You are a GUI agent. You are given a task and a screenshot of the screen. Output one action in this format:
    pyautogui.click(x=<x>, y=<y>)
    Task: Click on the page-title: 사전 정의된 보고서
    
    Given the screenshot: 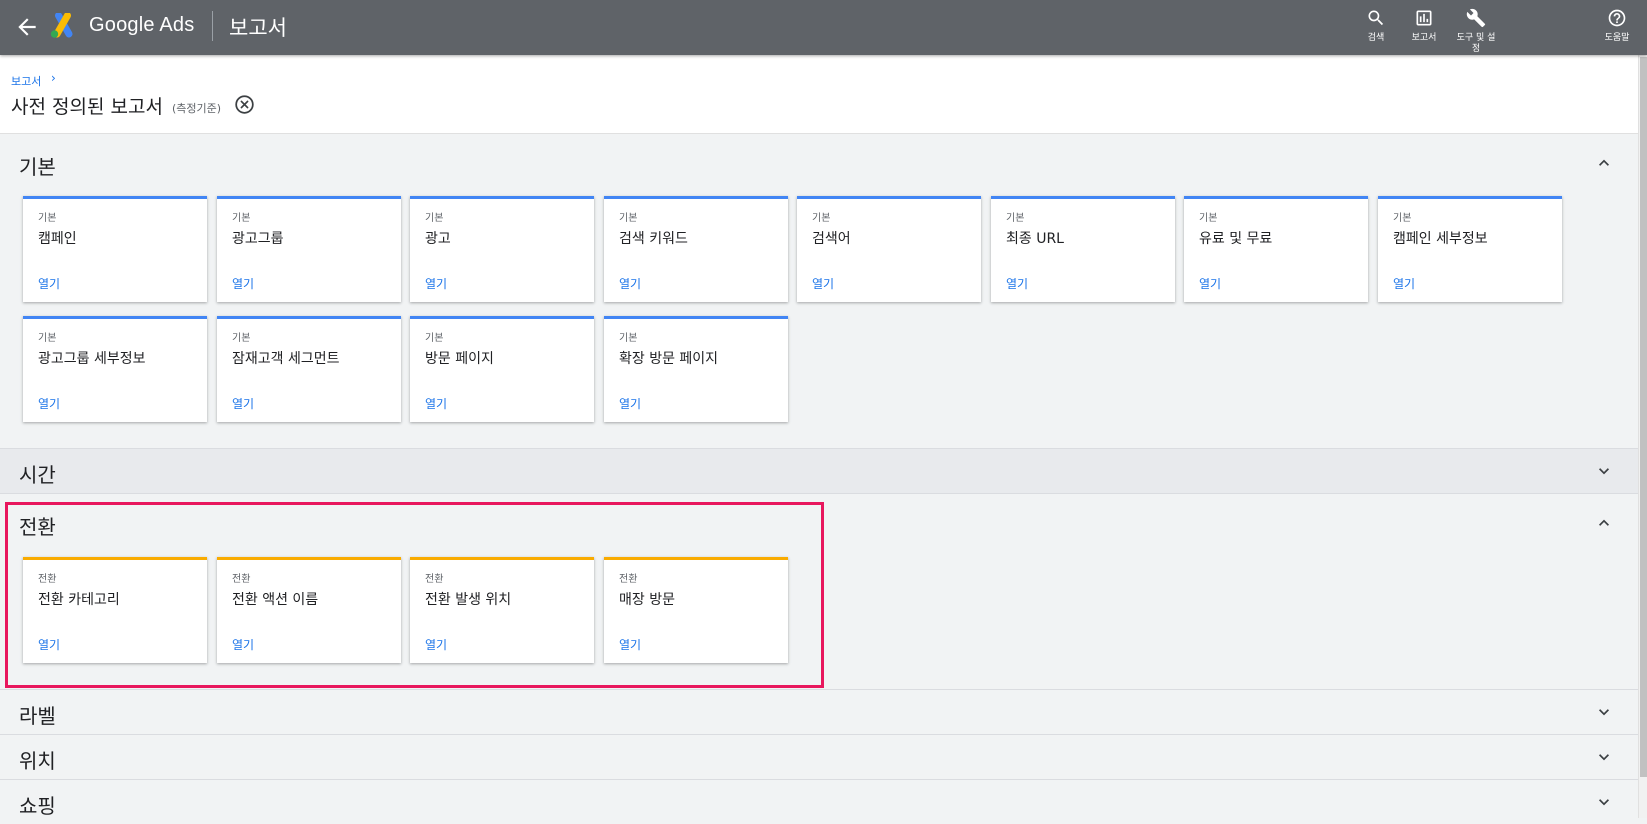 What is the action you would take?
    pyautogui.click(x=87, y=107)
    